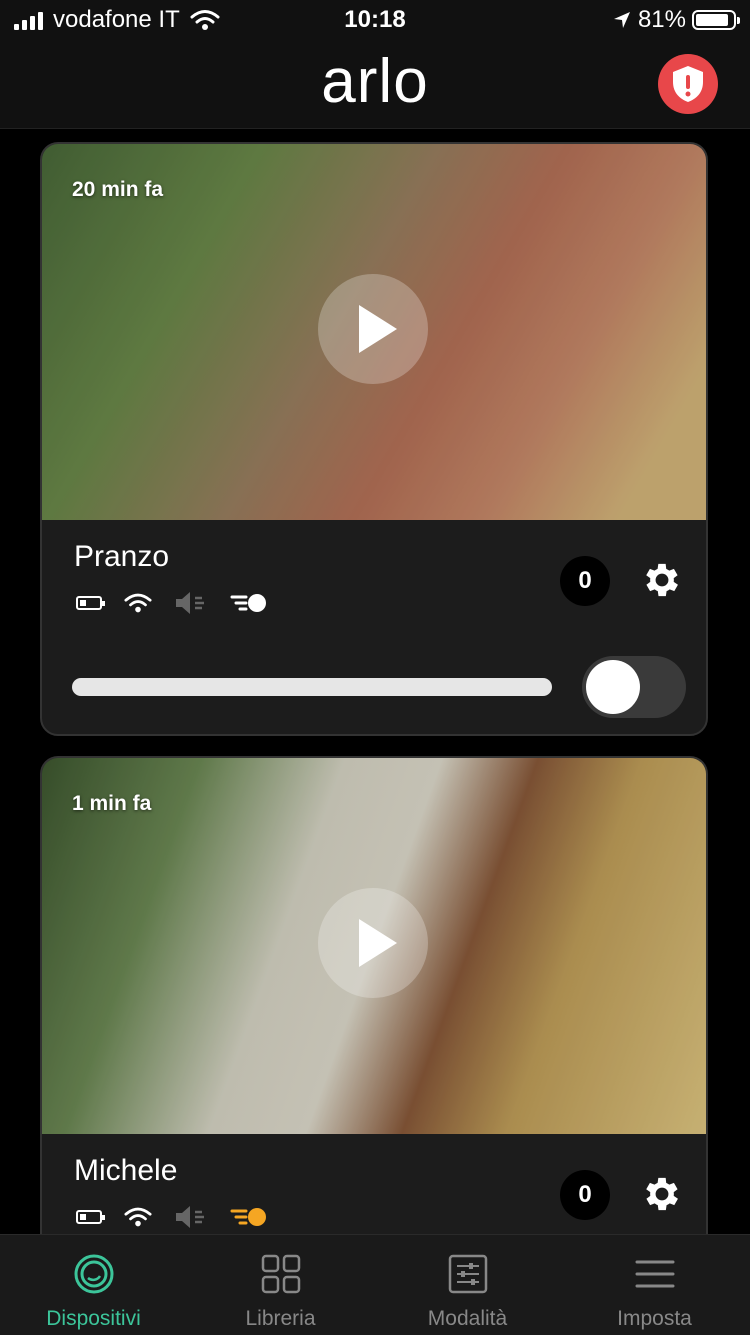  I want to click on menu-icon, so click(655, 1274).